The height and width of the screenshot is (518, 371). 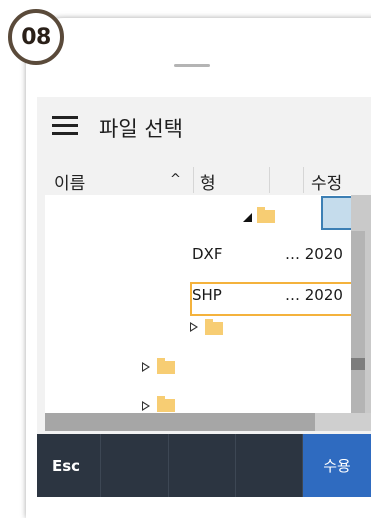 I want to click on column-header-name: 이름, so click(x=69, y=181).